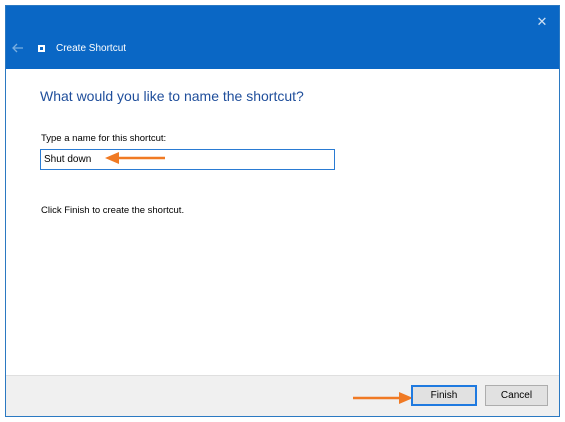  I want to click on window-title: Create Shortcut, so click(91, 48).